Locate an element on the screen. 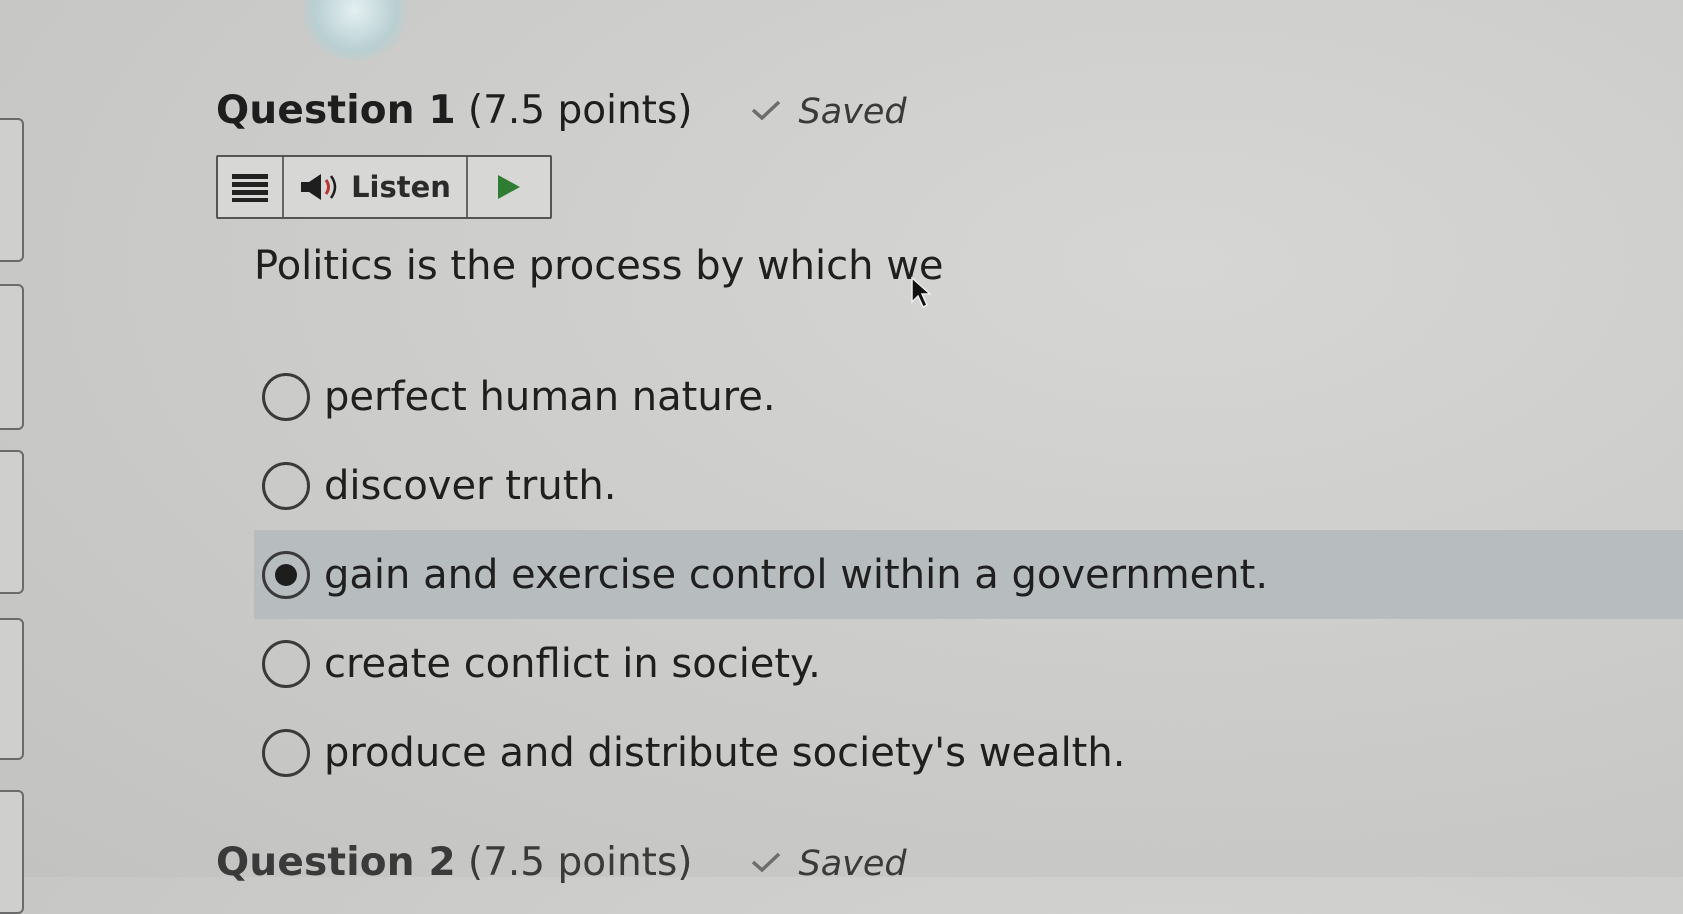 The image size is (1683, 914). listen-button: Listen is located at coordinates (376, 187).